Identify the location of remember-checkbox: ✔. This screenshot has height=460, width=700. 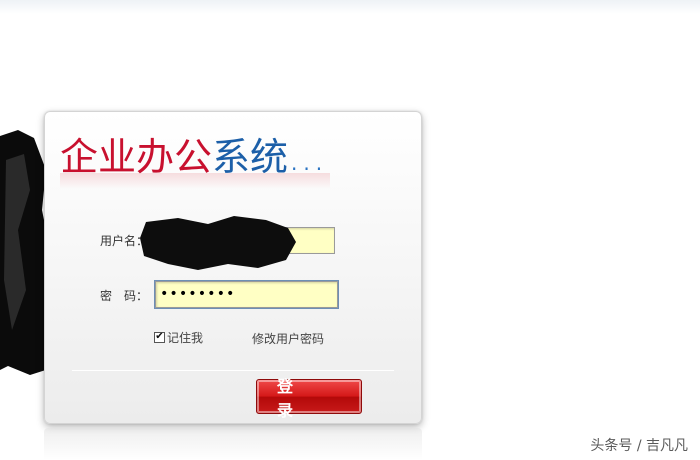
(159, 337).